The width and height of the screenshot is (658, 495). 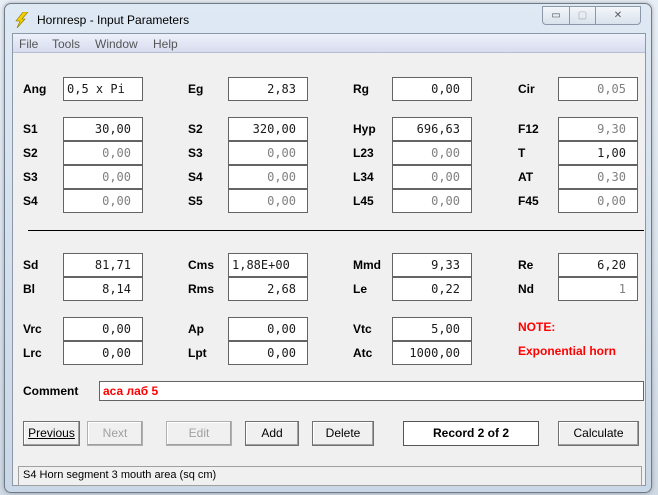 What do you see at coordinates (618, 15) in the screenshot?
I see `close-button: ✕` at bounding box center [618, 15].